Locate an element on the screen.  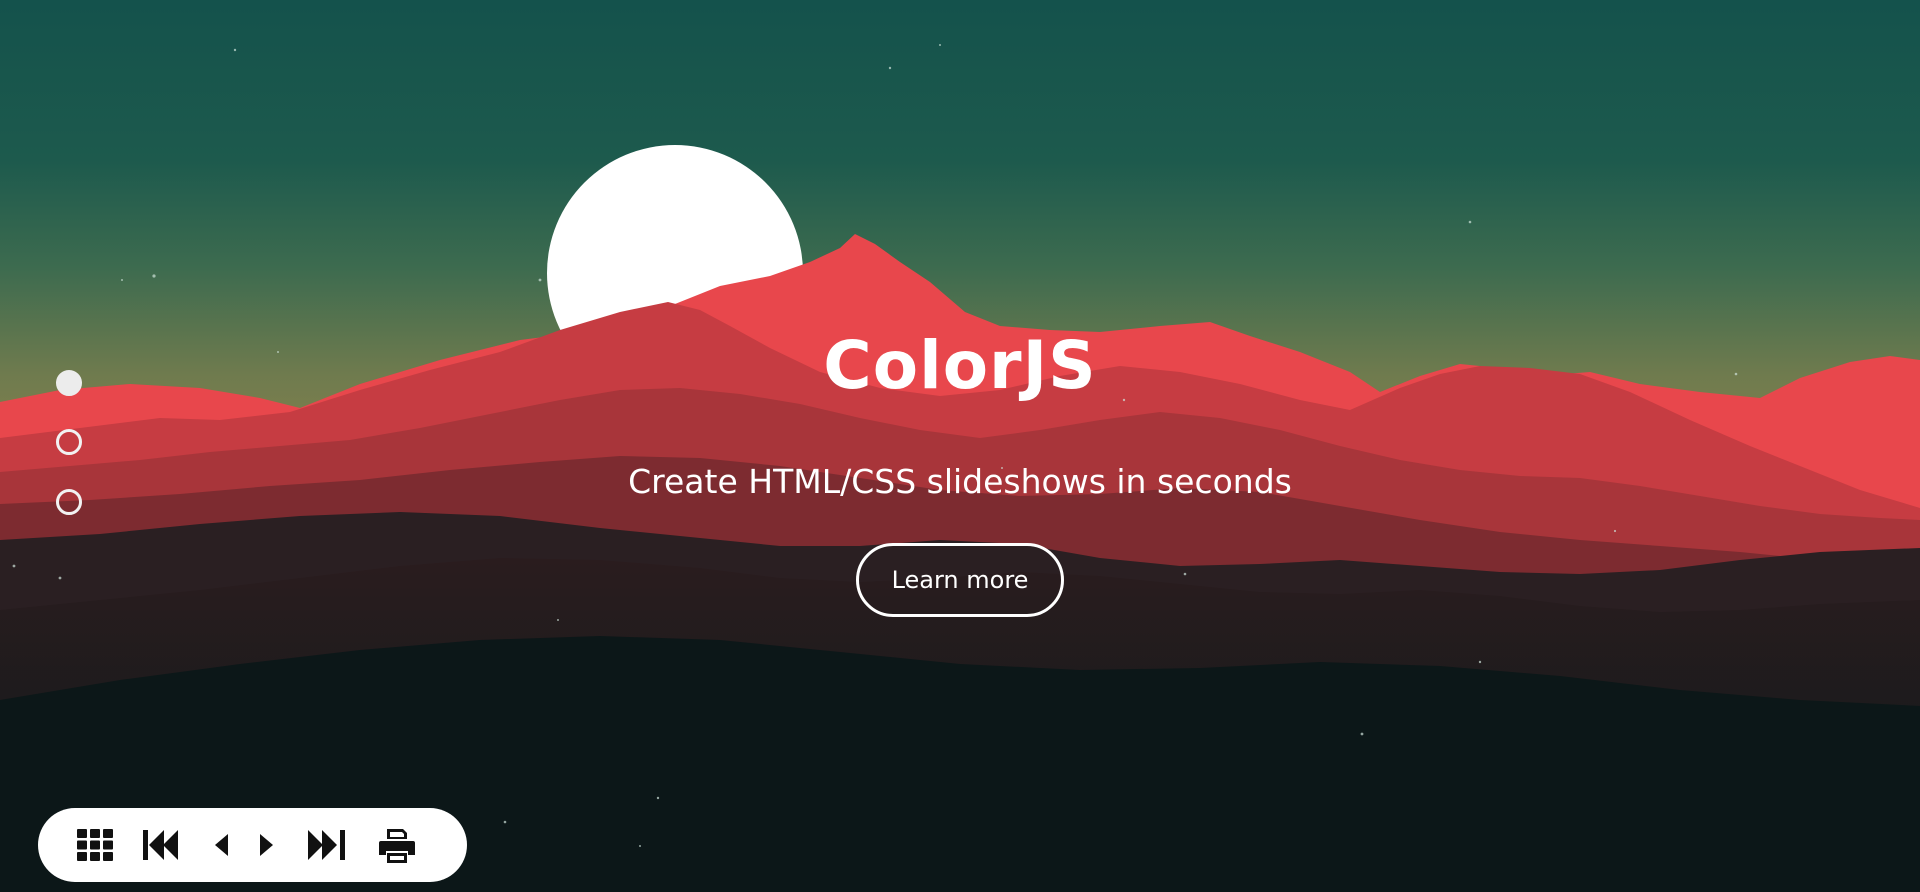
learn-more-button: Learn more is located at coordinates (960, 580).